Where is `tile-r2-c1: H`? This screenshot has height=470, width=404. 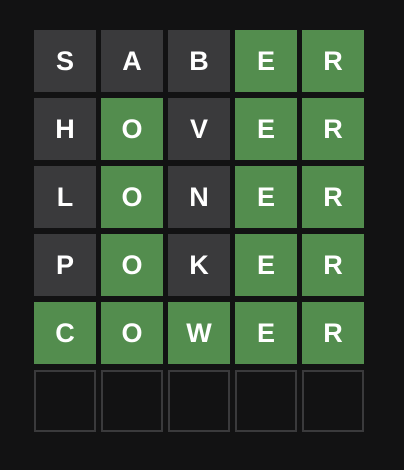
tile-r2-c1: H is located at coordinates (65, 129).